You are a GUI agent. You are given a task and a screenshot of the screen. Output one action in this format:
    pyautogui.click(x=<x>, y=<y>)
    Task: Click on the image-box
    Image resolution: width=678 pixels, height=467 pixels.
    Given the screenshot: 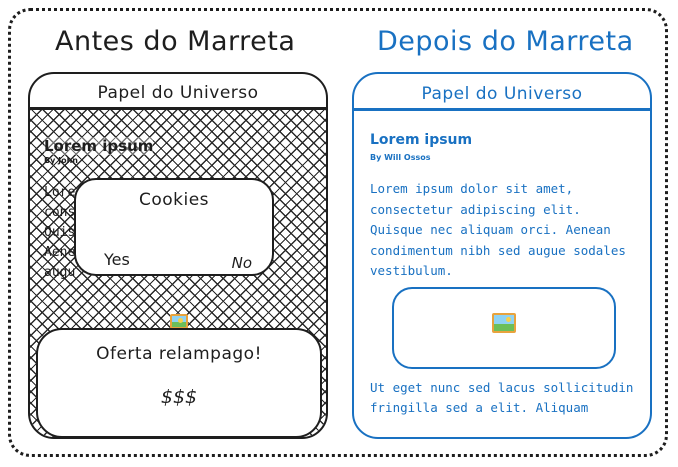 What is the action you would take?
    pyautogui.click(x=504, y=328)
    